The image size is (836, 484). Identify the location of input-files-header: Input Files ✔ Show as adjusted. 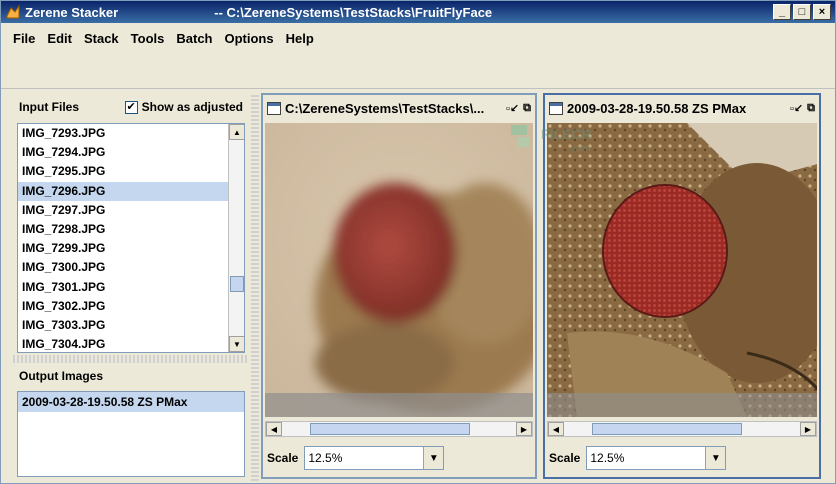
(131, 107).